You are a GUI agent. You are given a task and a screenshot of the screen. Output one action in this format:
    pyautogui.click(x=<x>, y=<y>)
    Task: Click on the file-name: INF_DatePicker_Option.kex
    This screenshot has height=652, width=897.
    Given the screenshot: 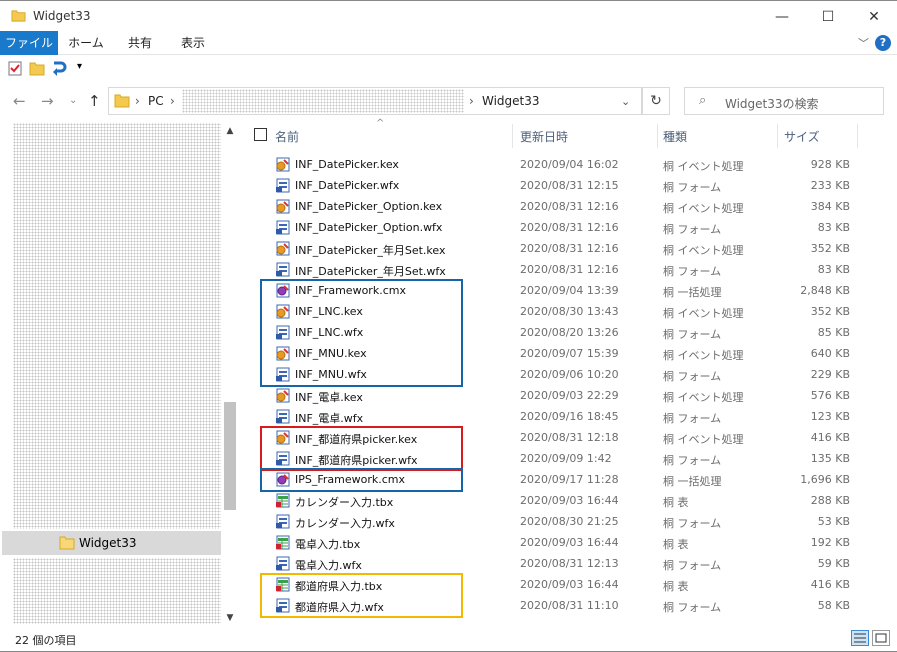 What is the action you would take?
    pyautogui.click(x=369, y=206)
    